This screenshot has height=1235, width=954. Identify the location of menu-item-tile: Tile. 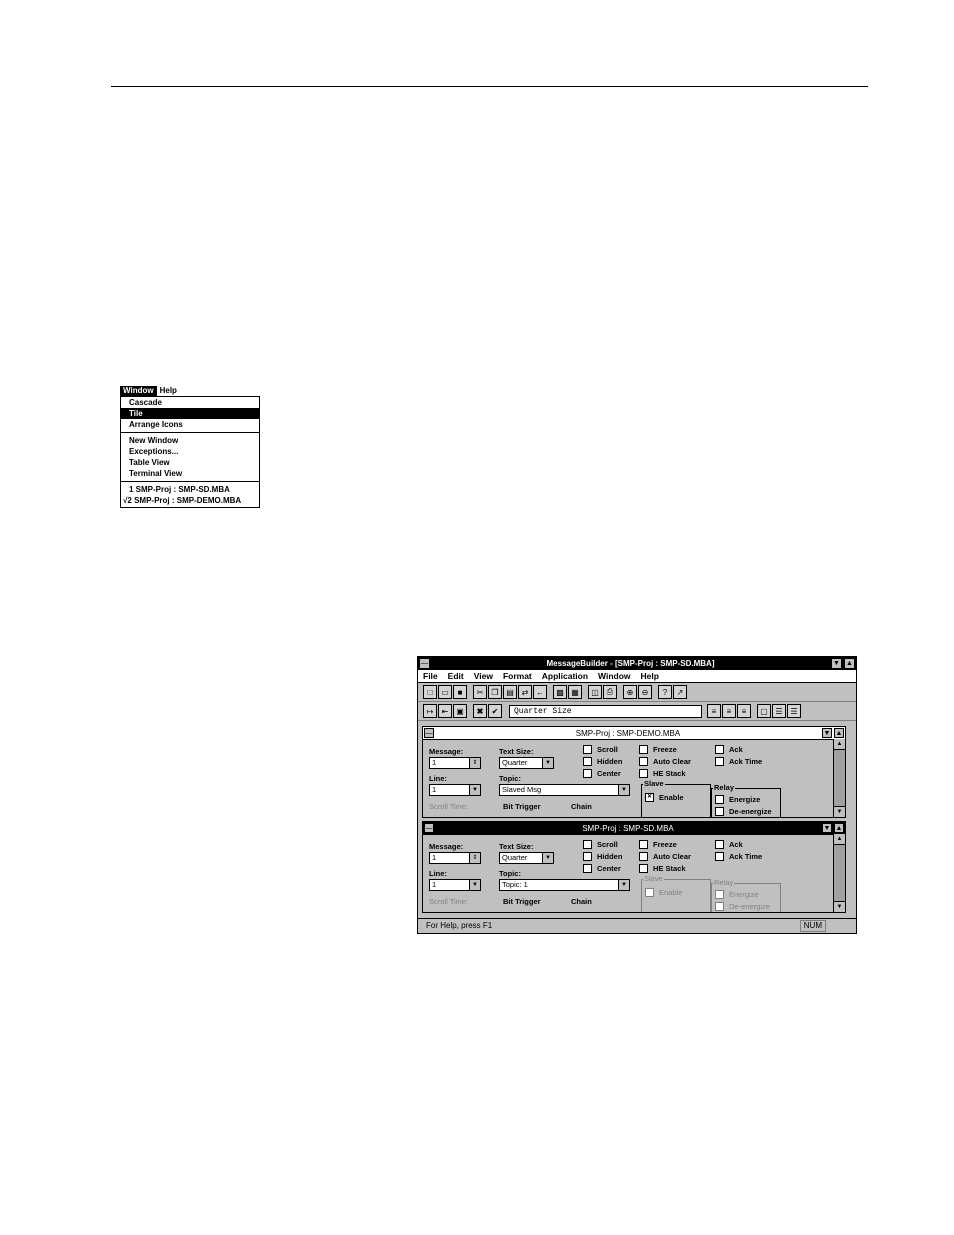
(190, 413).